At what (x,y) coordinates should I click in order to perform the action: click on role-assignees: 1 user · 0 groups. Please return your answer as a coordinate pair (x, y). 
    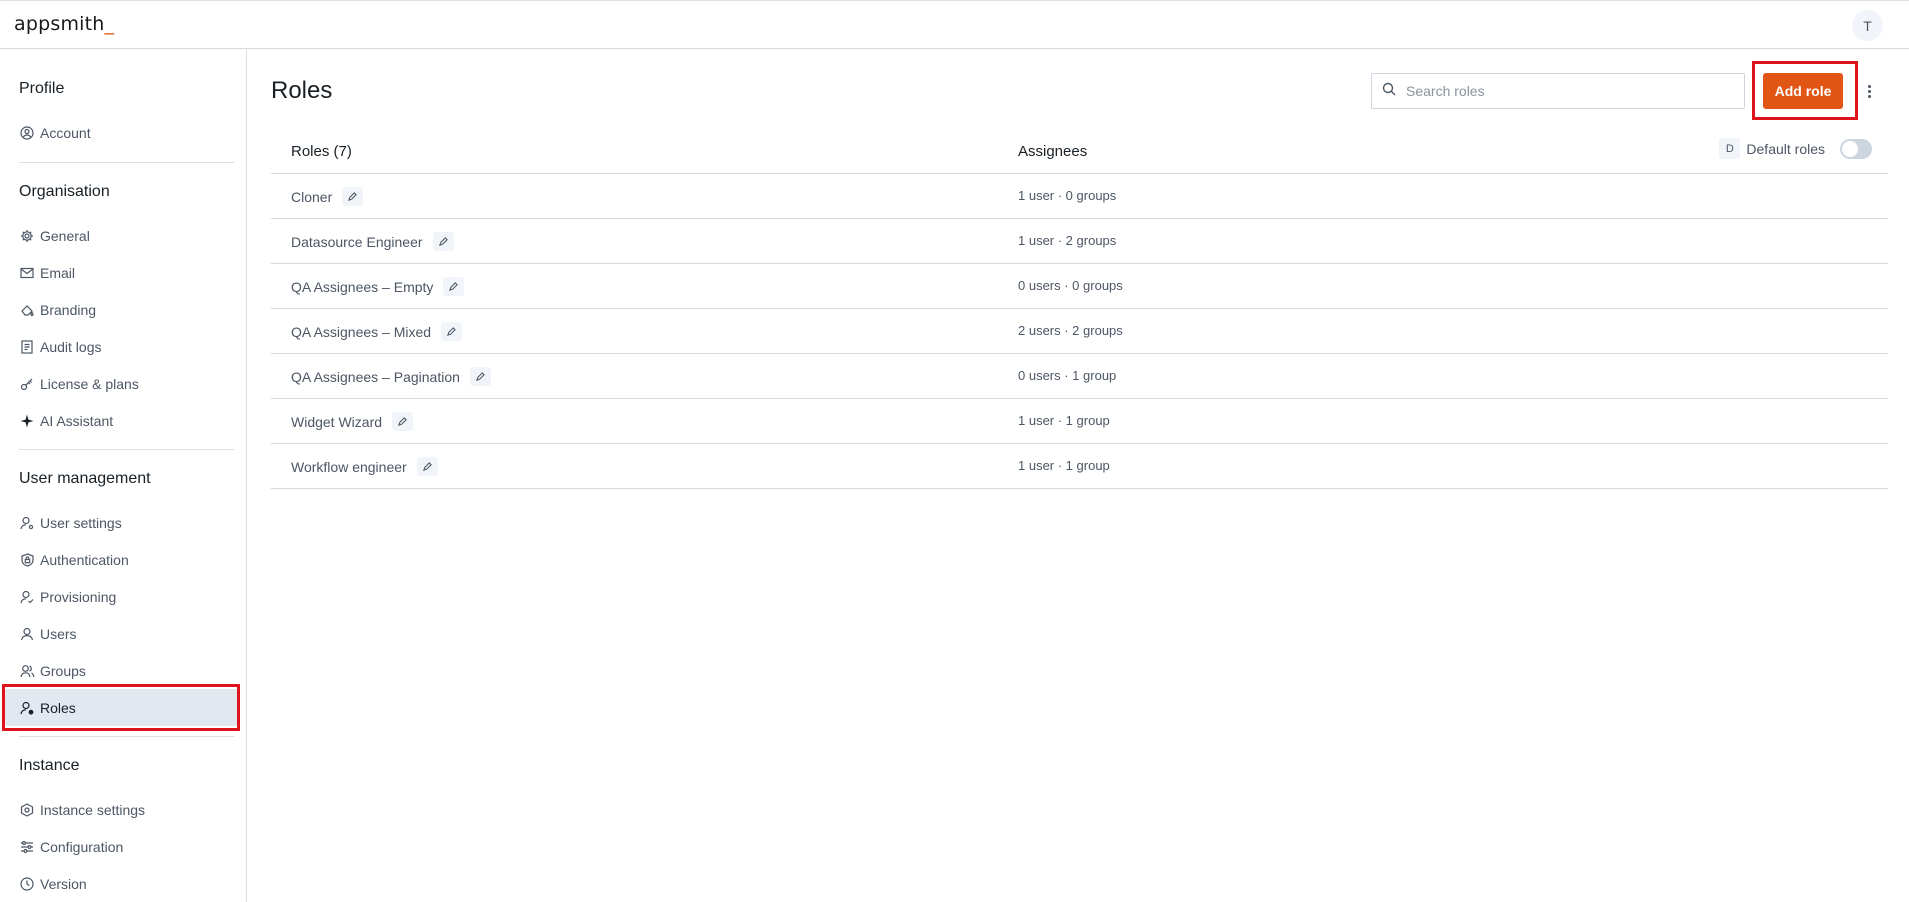
    Looking at the image, I should click on (1067, 195).